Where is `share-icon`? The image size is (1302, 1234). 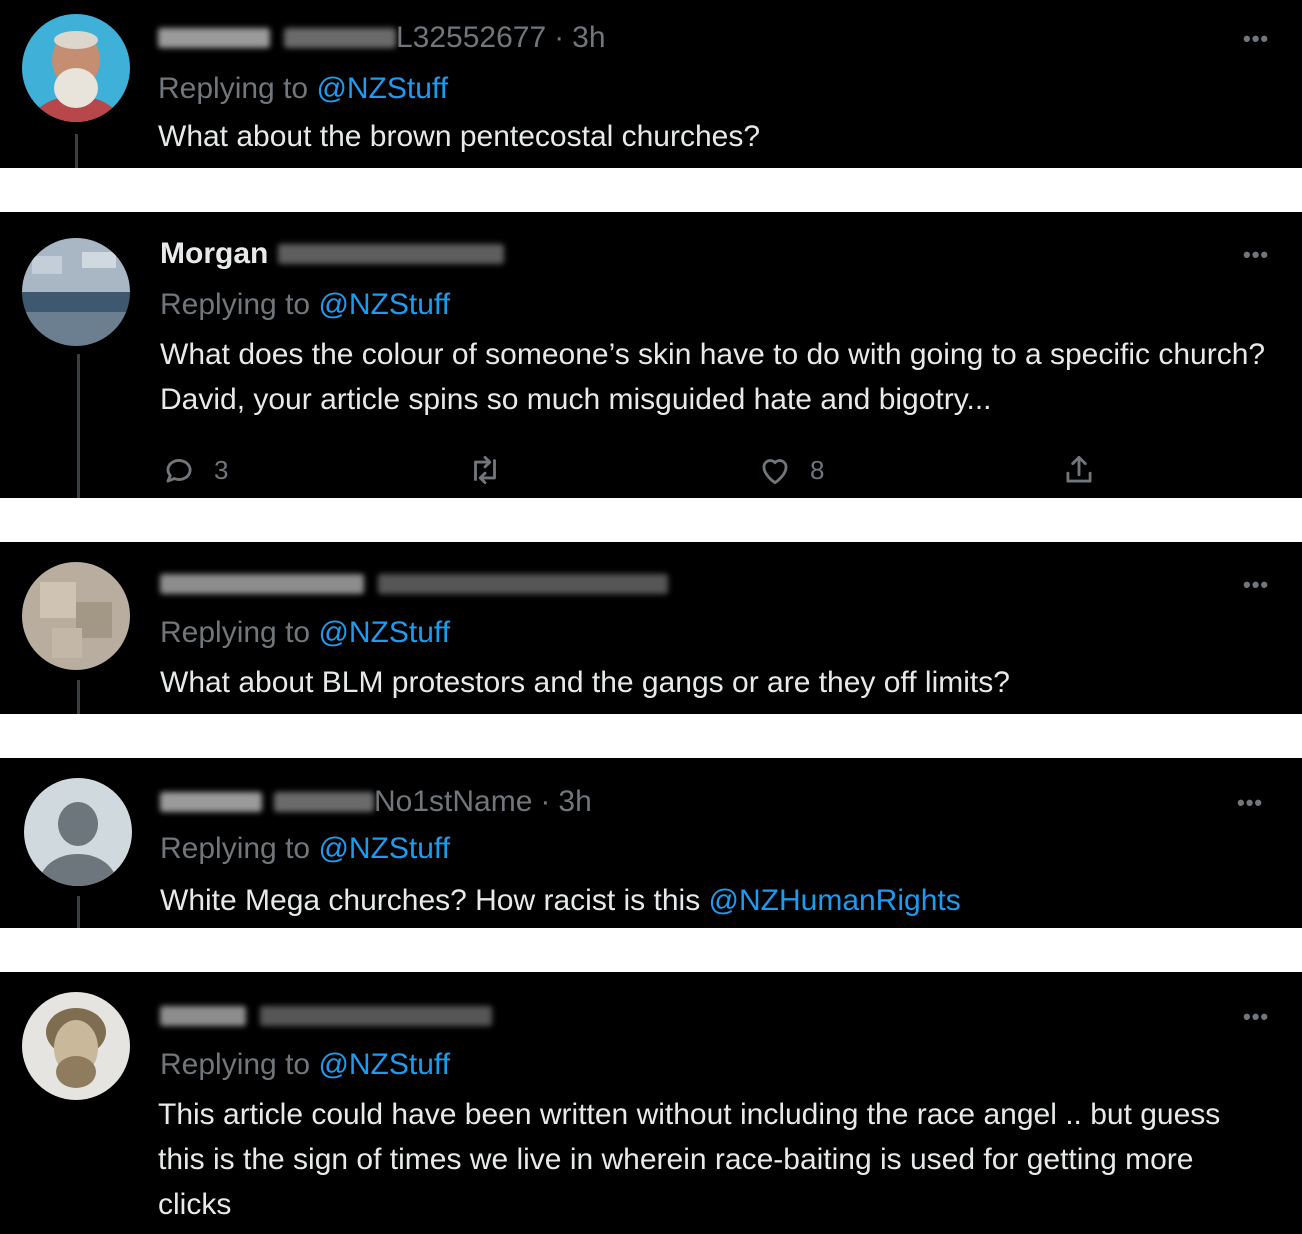 share-icon is located at coordinates (1079, 469).